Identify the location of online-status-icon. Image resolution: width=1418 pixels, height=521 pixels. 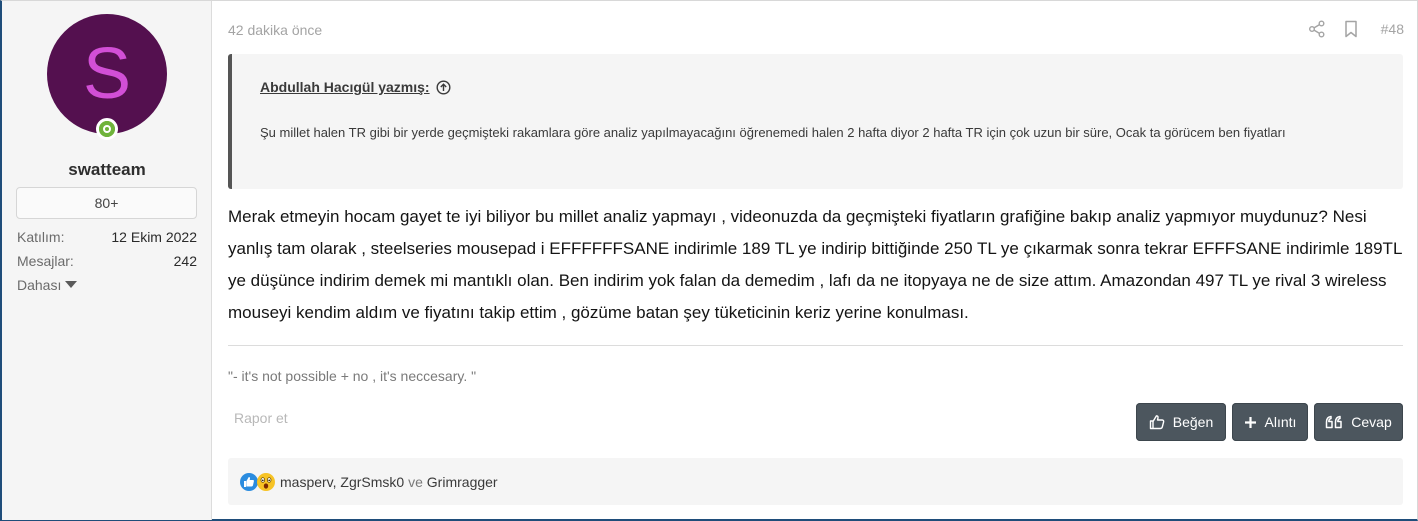
(107, 129).